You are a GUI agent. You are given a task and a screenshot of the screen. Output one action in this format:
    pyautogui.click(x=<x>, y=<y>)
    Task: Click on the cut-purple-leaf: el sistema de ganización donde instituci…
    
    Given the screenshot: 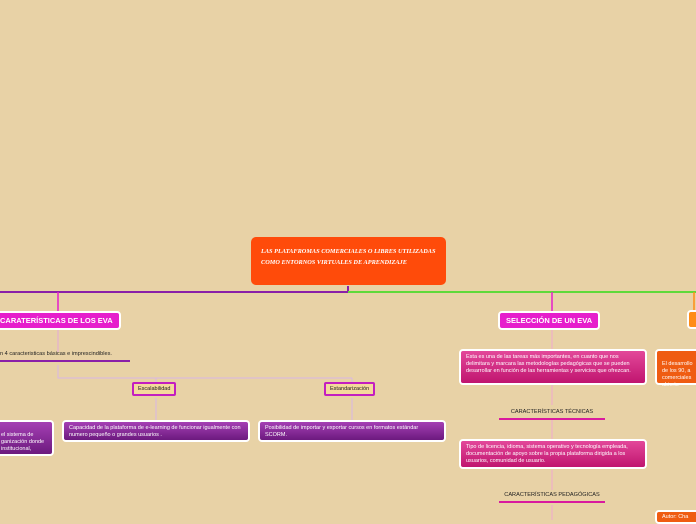 What is the action you would take?
    pyautogui.click(x=27, y=438)
    